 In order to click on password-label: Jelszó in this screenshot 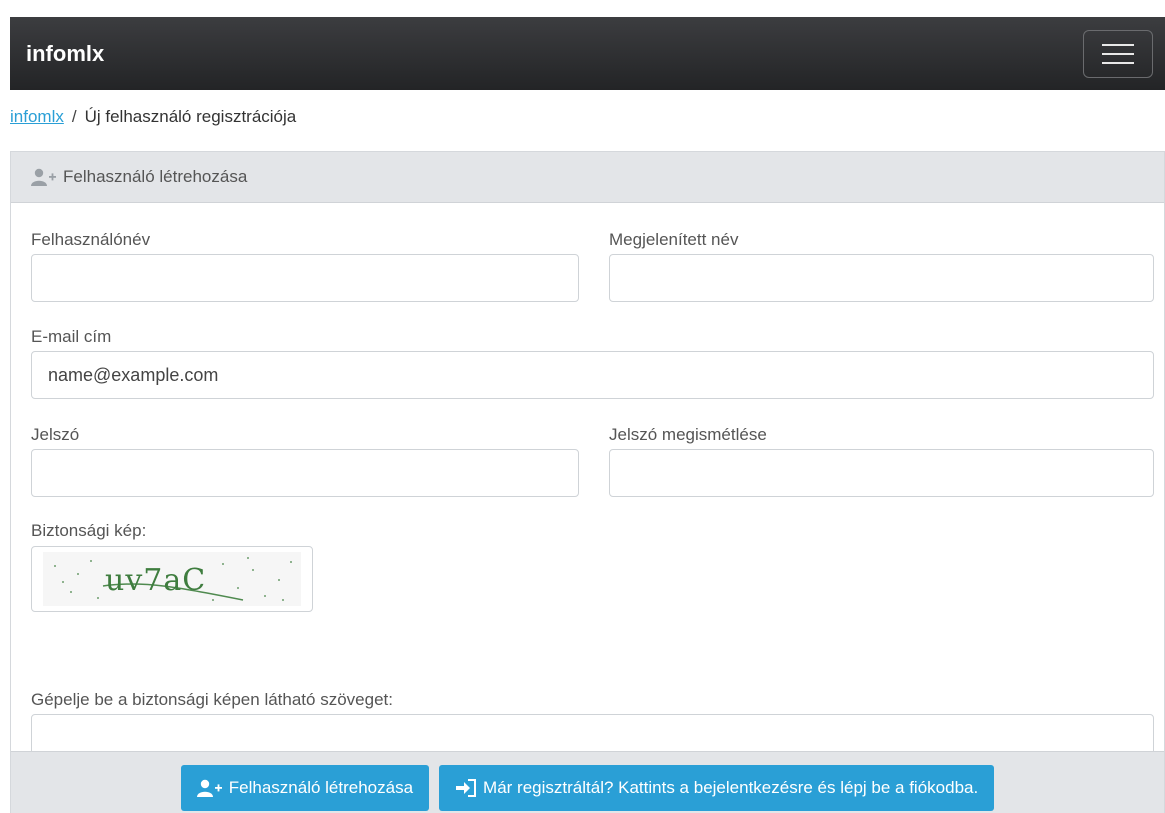, I will do `click(55, 434)`.